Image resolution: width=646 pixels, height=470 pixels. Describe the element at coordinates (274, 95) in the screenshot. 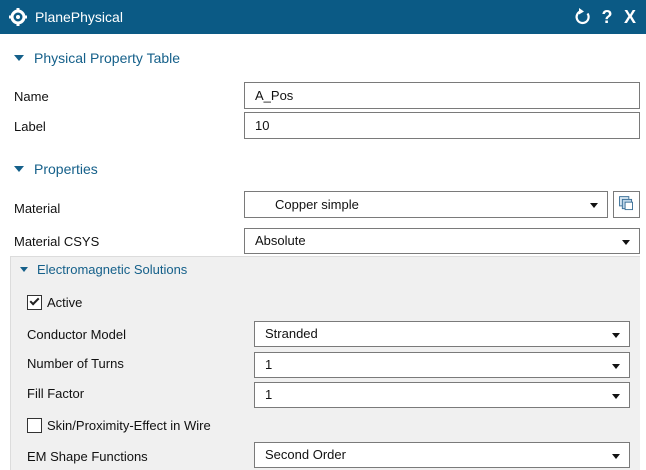

I see `name-field-value: A_Pos` at that location.